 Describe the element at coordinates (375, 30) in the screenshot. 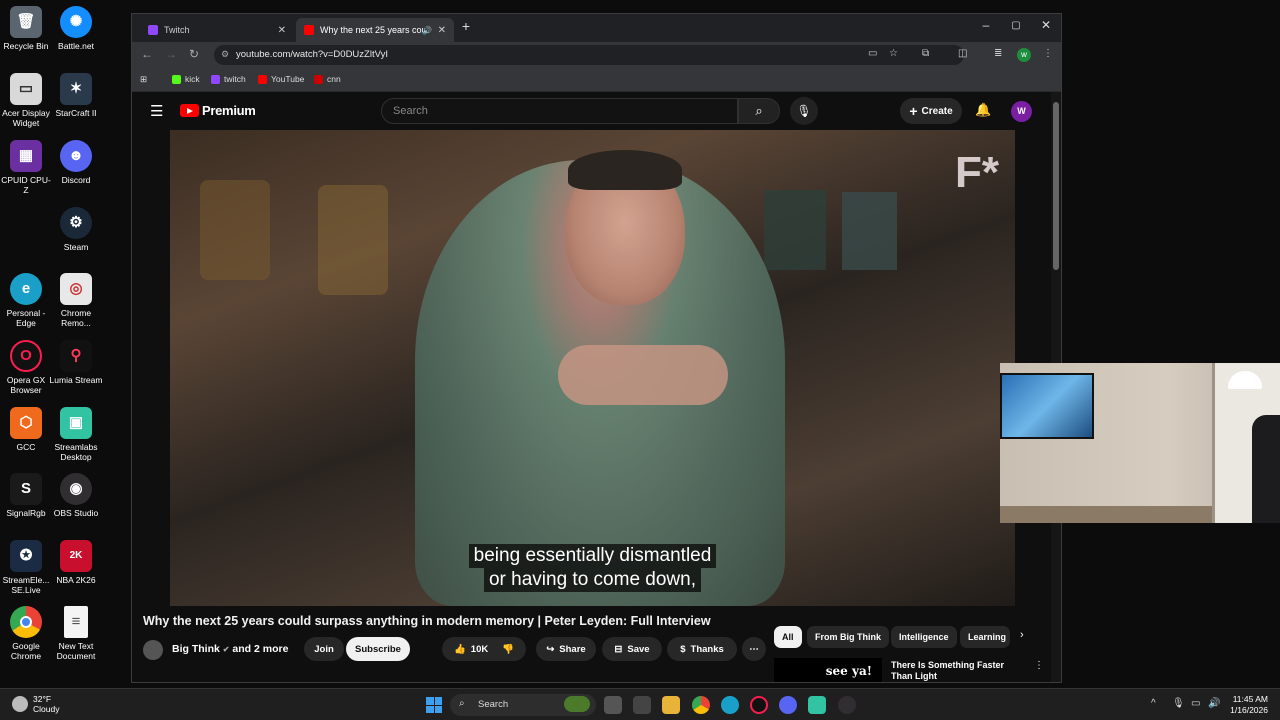

I see `tab-youtube-video: Why the next 25 years cou 🔊 ✕` at that location.